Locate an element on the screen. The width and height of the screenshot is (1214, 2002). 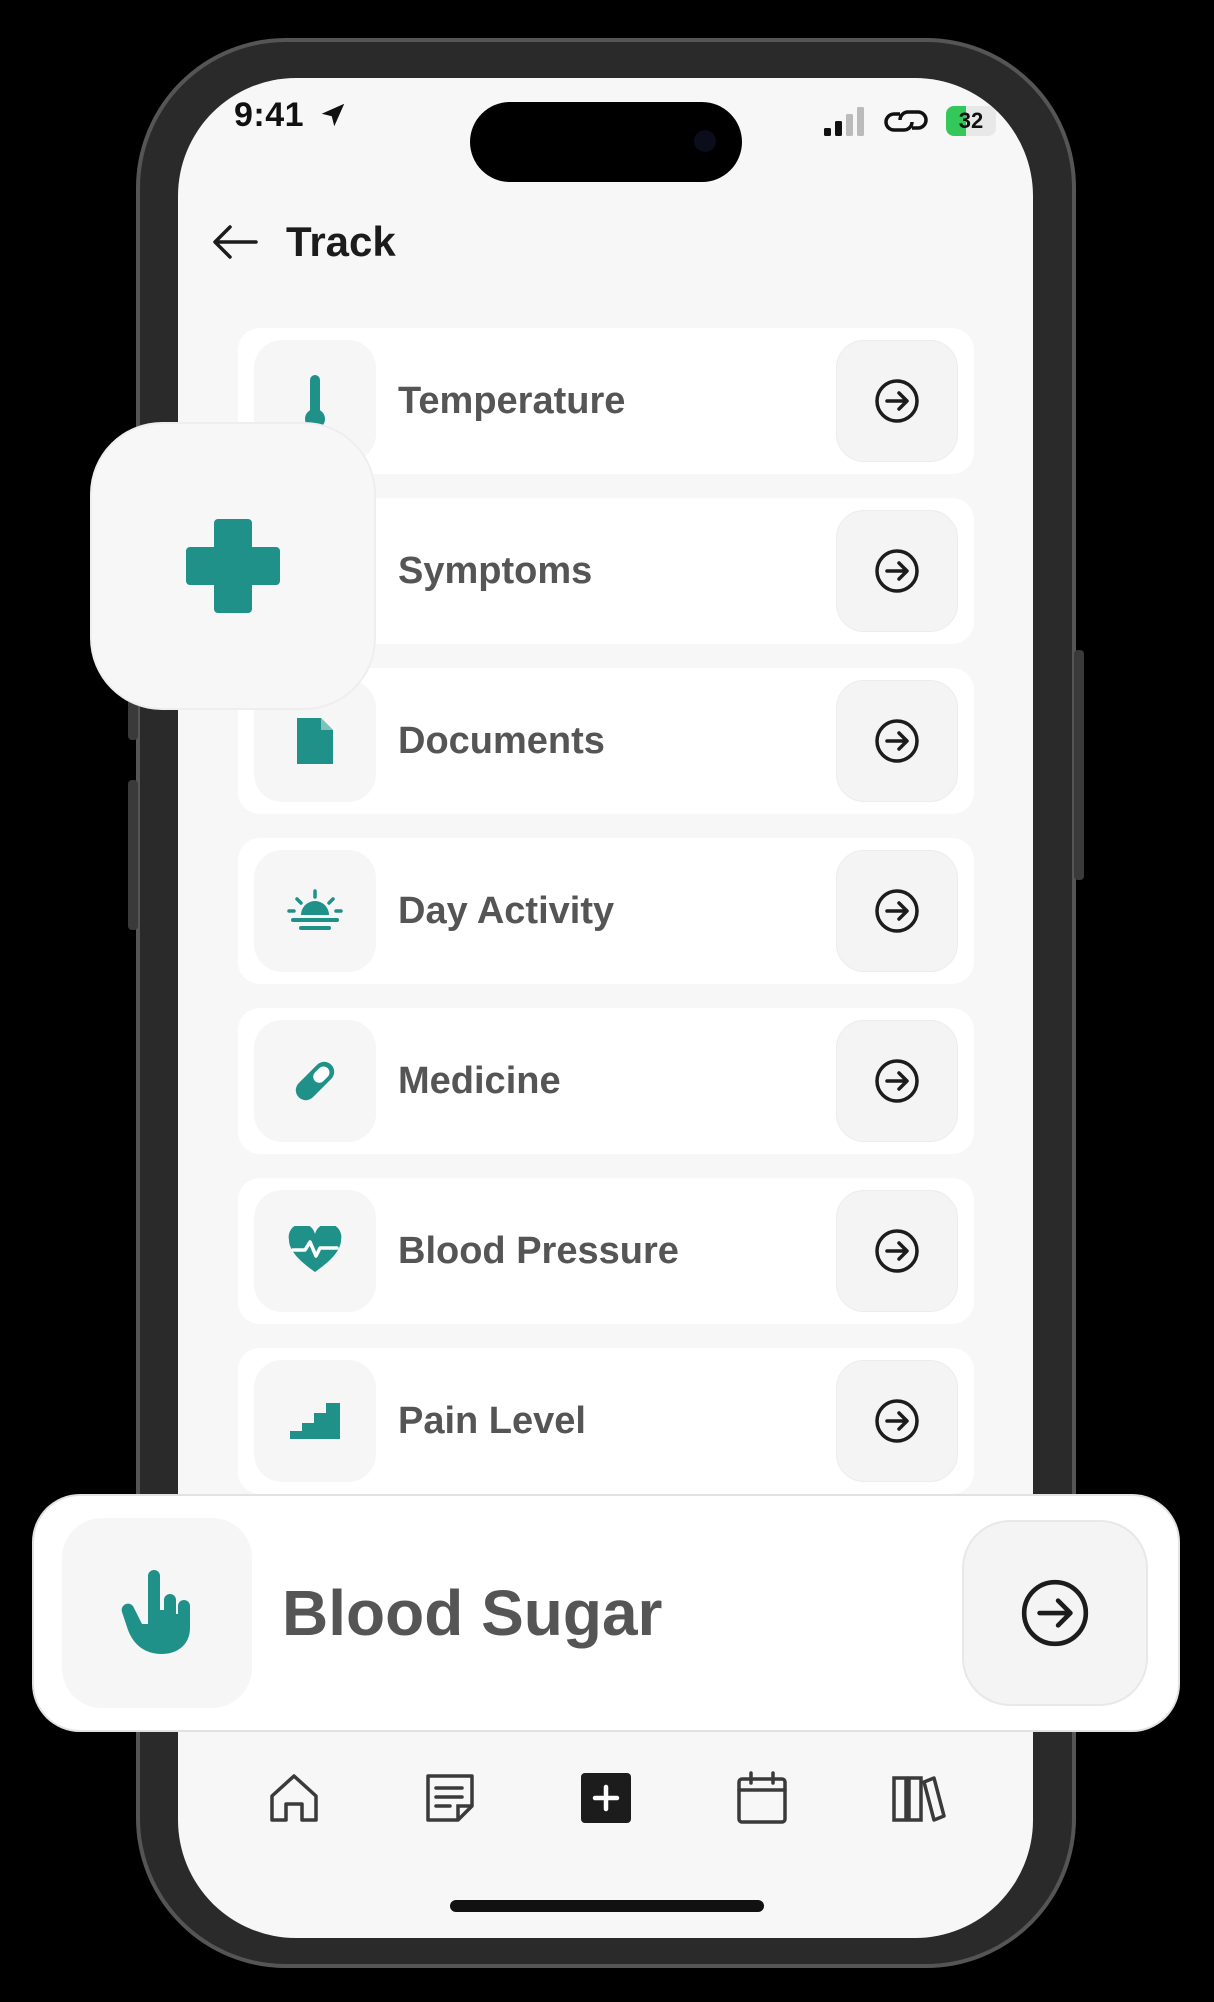
tab-home is located at coordinates (294, 1798).